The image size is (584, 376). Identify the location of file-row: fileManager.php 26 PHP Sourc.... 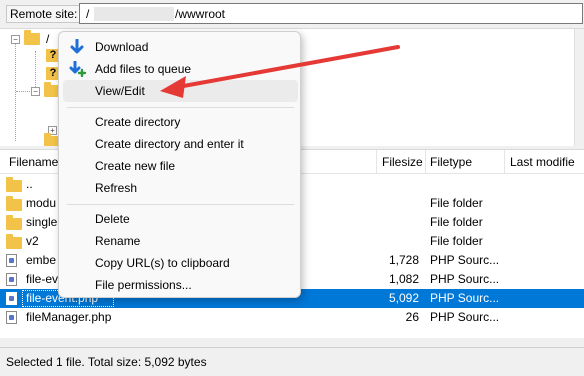
(292, 317).